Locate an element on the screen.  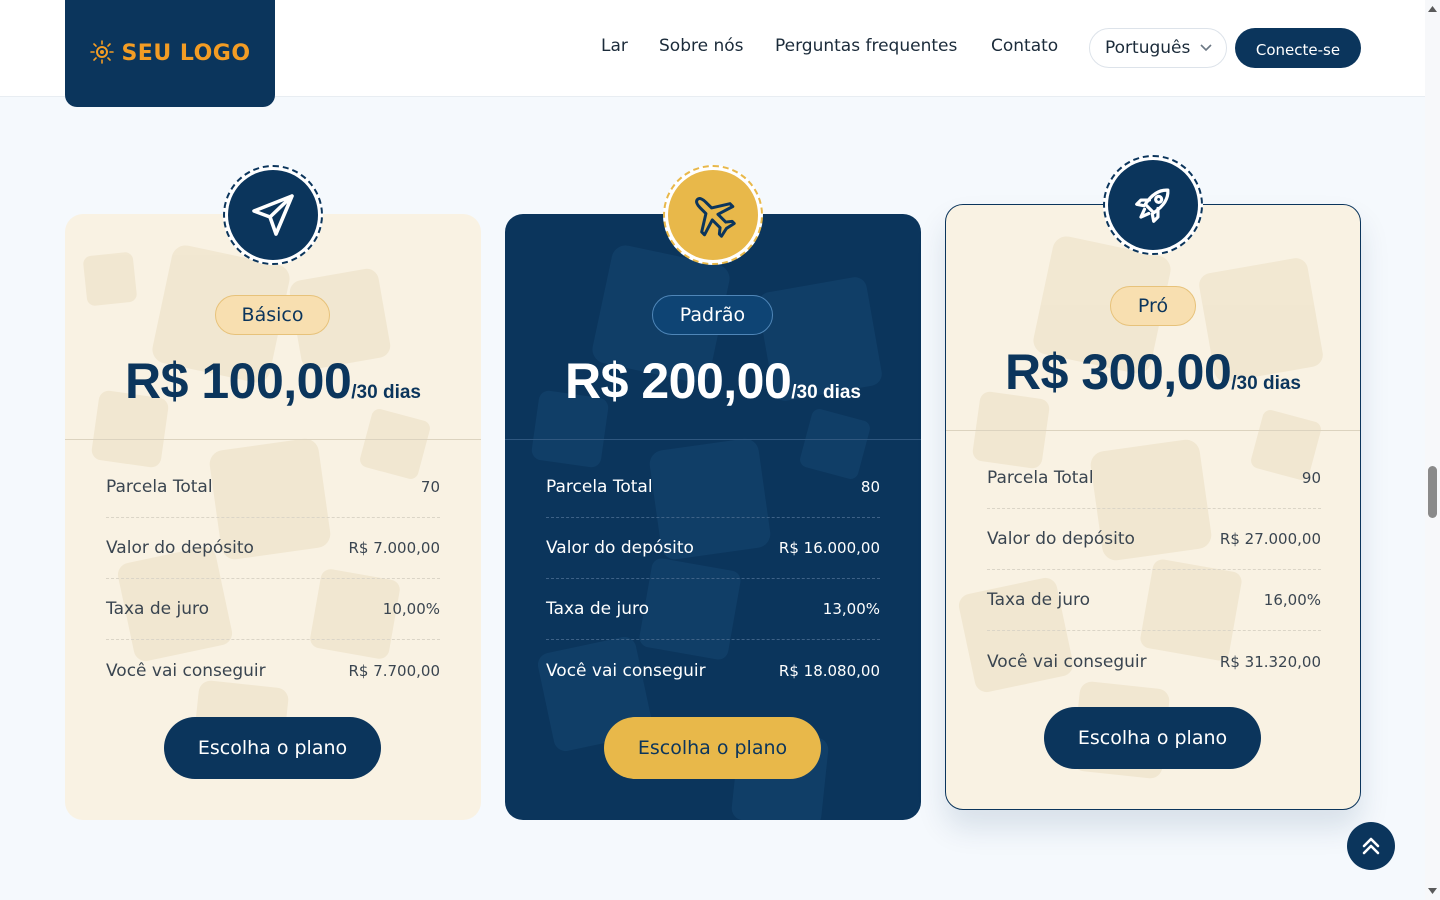
plan-price: R$ 100,00/30 dias is located at coordinates (273, 381).